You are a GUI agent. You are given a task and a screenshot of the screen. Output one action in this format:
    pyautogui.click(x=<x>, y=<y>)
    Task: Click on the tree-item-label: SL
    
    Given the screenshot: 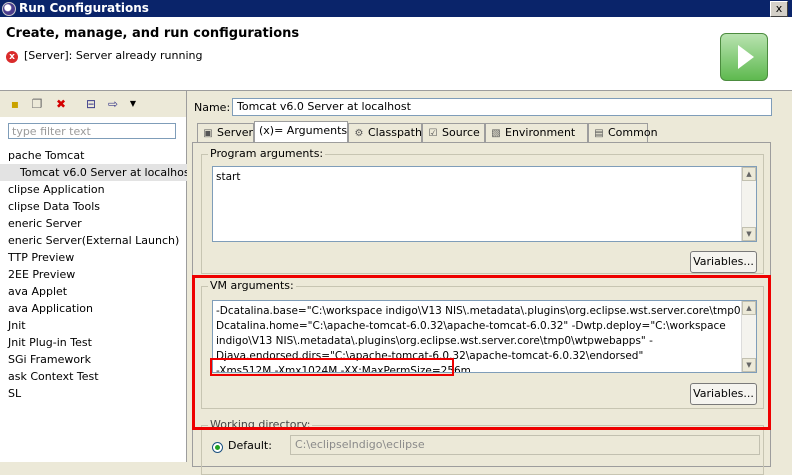 What is the action you would take?
    pyautogui.click(x=15, y=393)
    